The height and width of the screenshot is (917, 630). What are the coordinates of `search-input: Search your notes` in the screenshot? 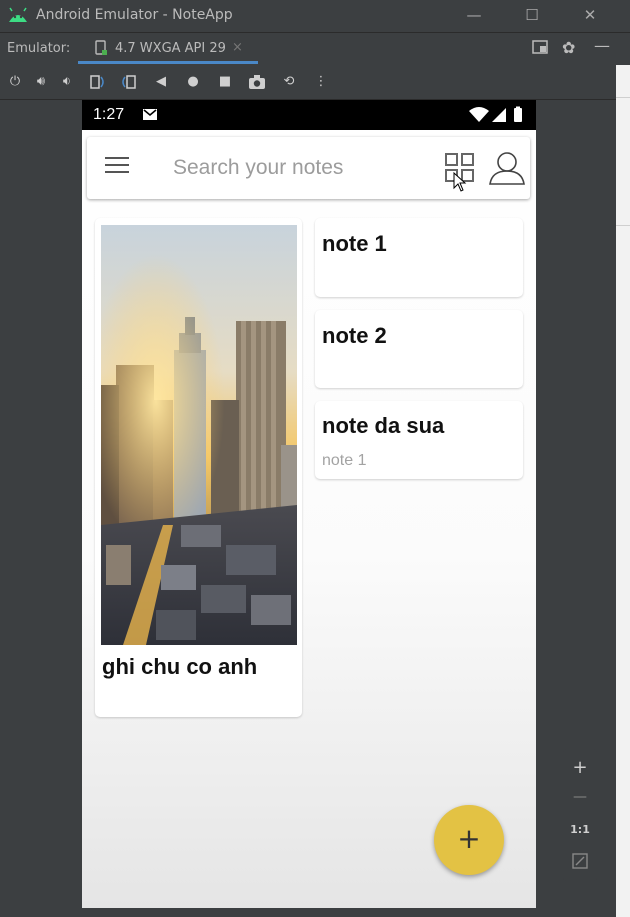 It's located at (258, 168).